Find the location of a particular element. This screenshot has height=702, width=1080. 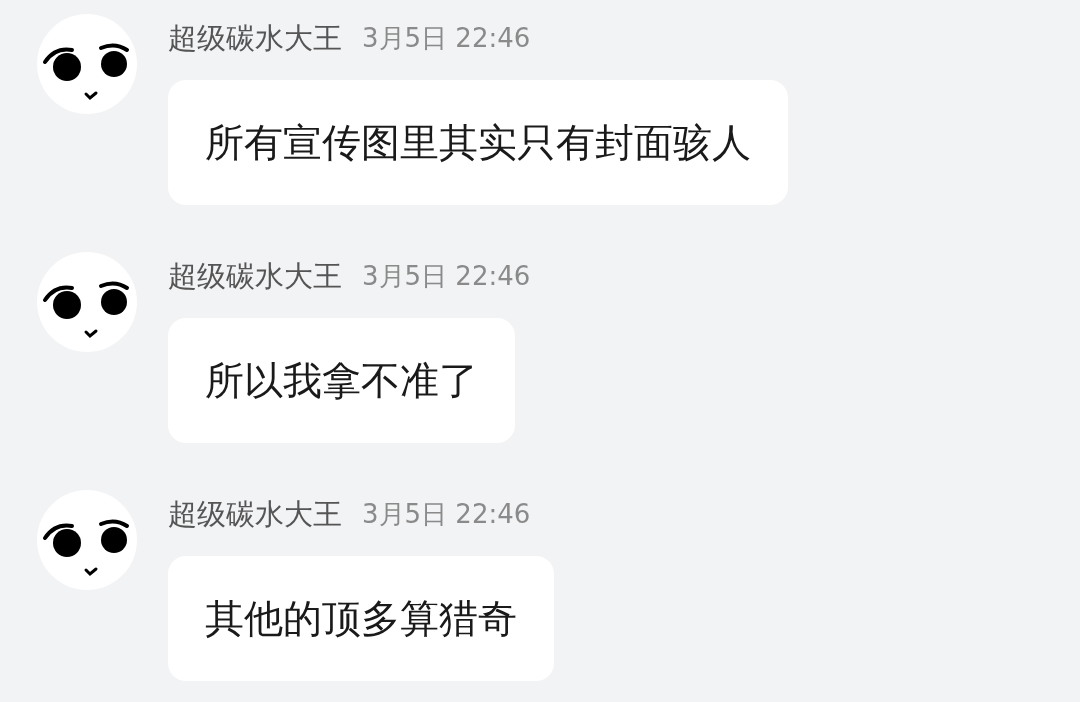

message-bubble: 其他的顶多算猎奇 is located at coordinates (361, 618).